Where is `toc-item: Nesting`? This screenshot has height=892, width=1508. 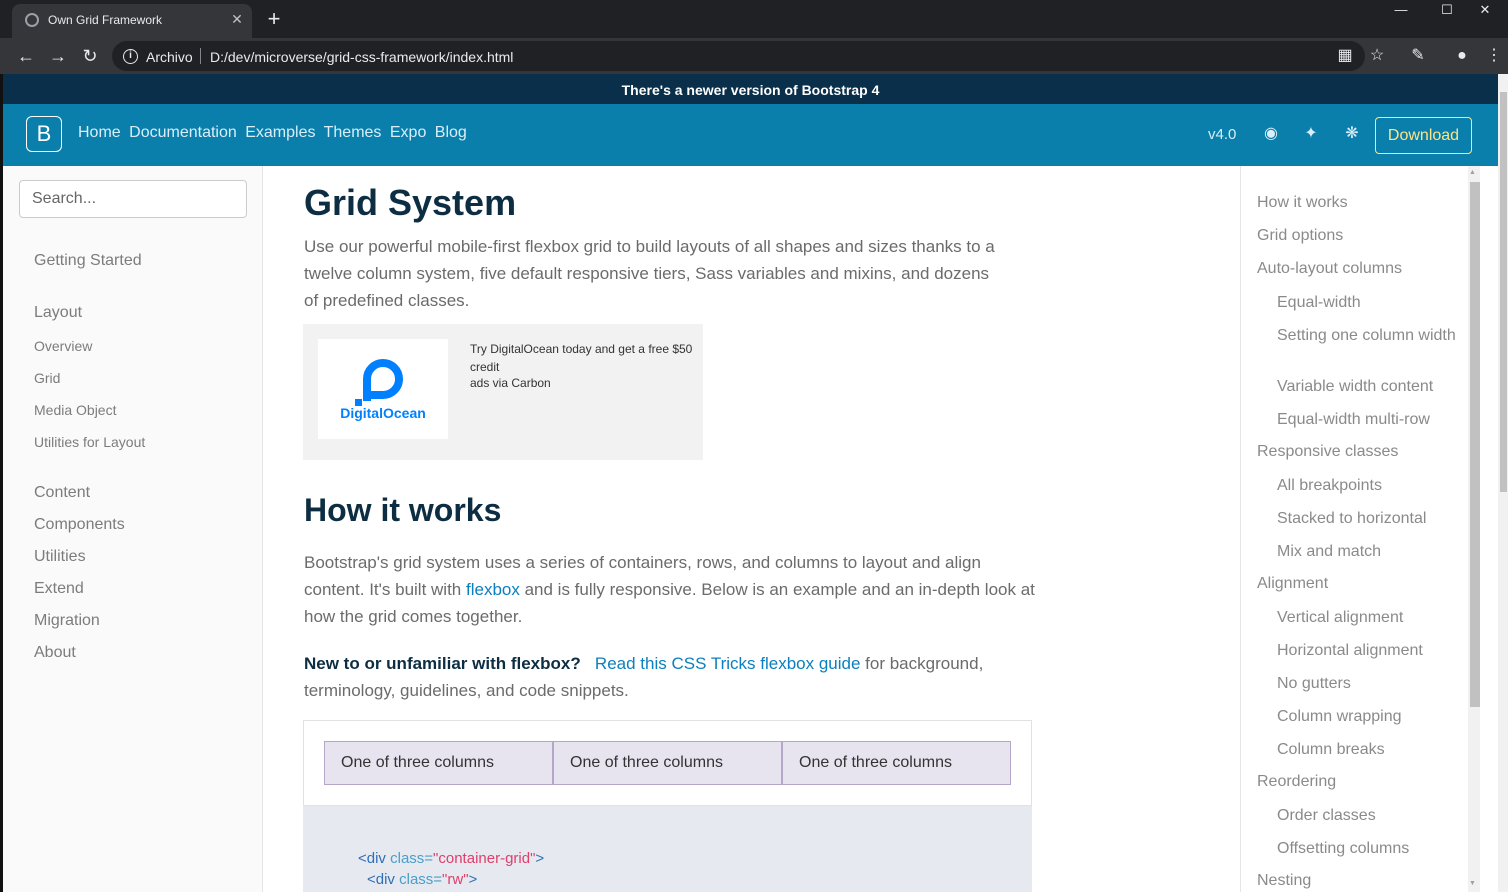
toc-item: Nesting is located at coordinates (1284, 881).